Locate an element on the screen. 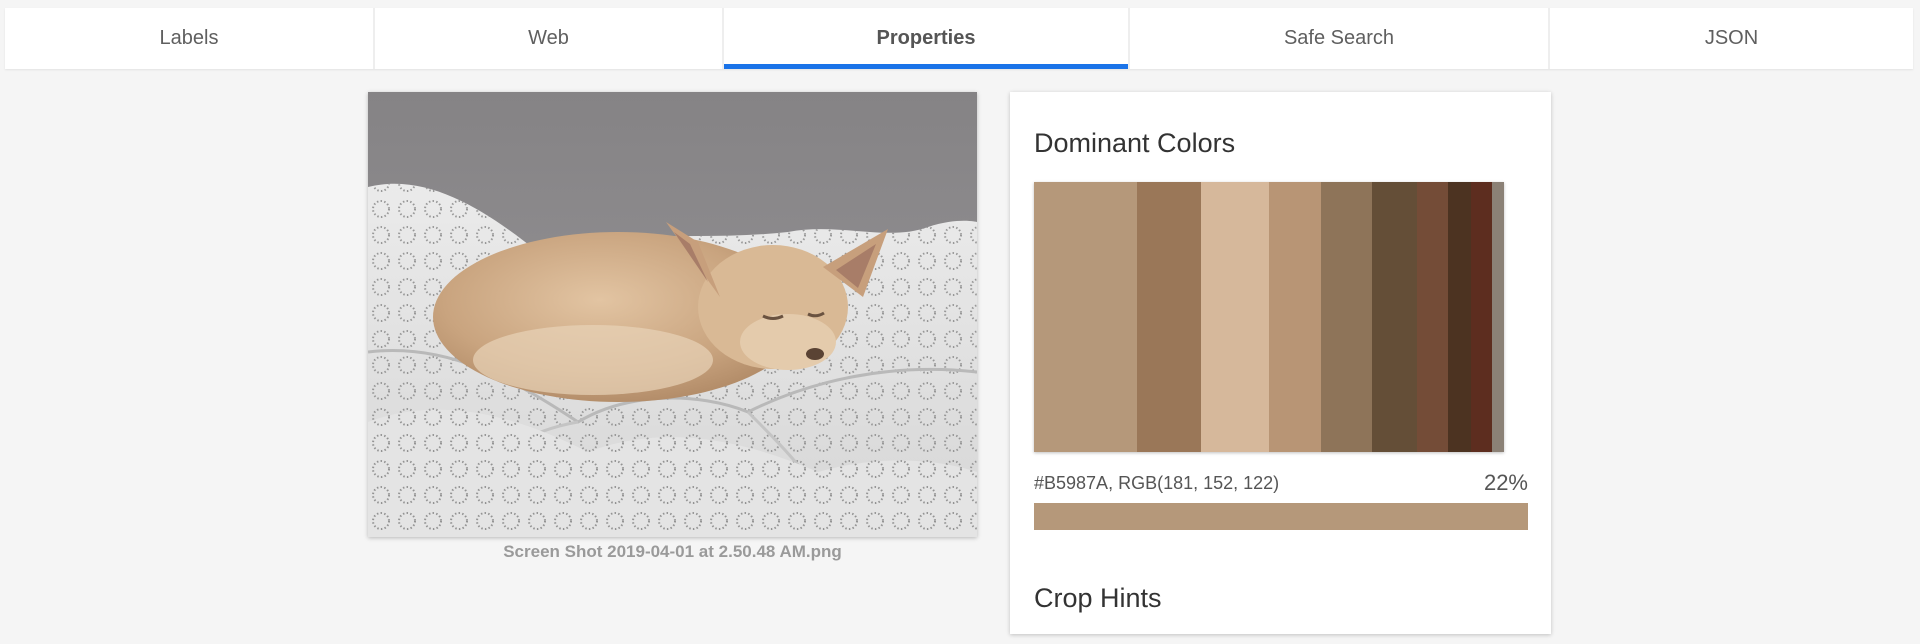 The image size is (1920, 644). tab-labels: Labels is located at coordinates (190, 38).